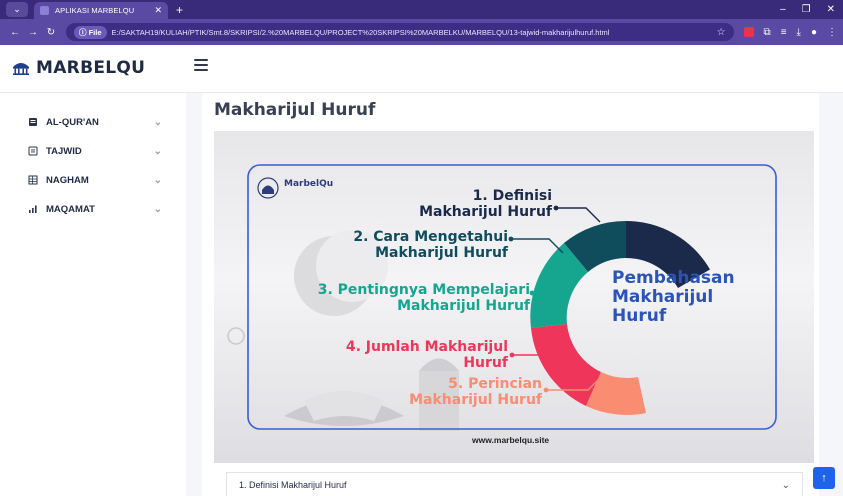 The width and height of the screenshot is (843, 496). Describe the element at coordinates (95, 32) in the screenshot. I see `url-scheme: File` at that location.